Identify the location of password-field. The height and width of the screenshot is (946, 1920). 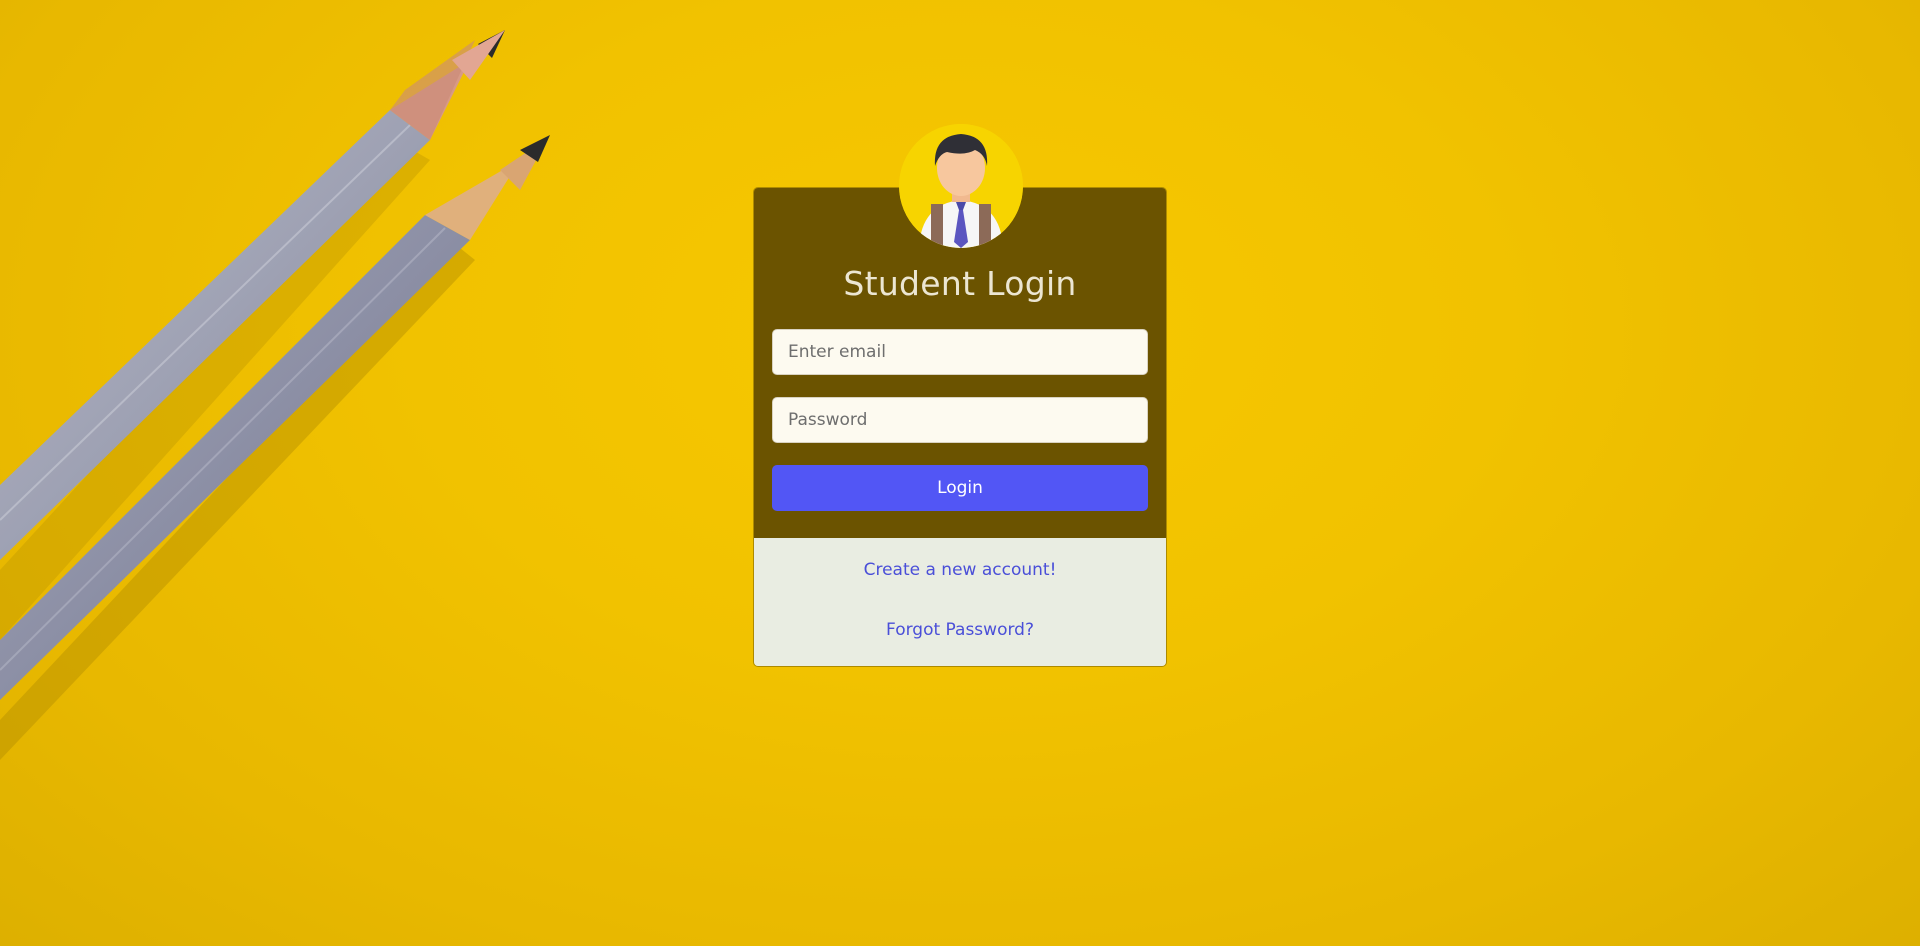
(960, 420).